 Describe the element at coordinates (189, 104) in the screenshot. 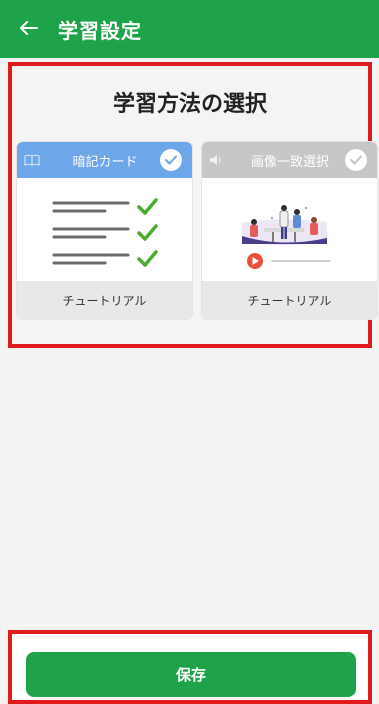

I see `section-title: 学習方法の選択` at that location.